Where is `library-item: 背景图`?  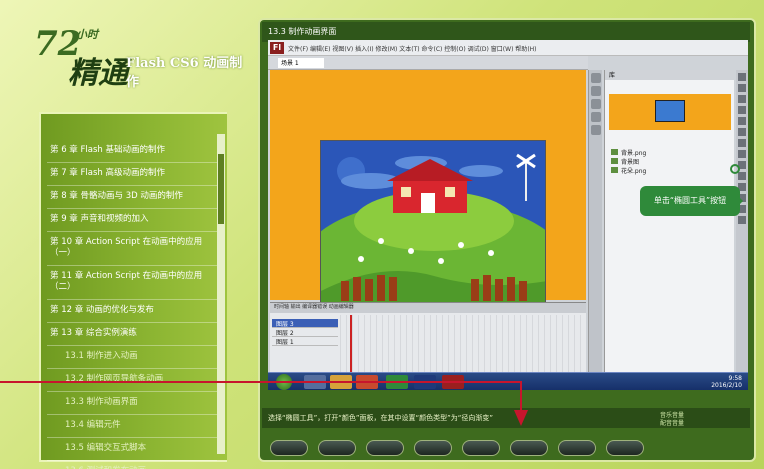 library-item: 背景图 is located at coordinates (670, 161).